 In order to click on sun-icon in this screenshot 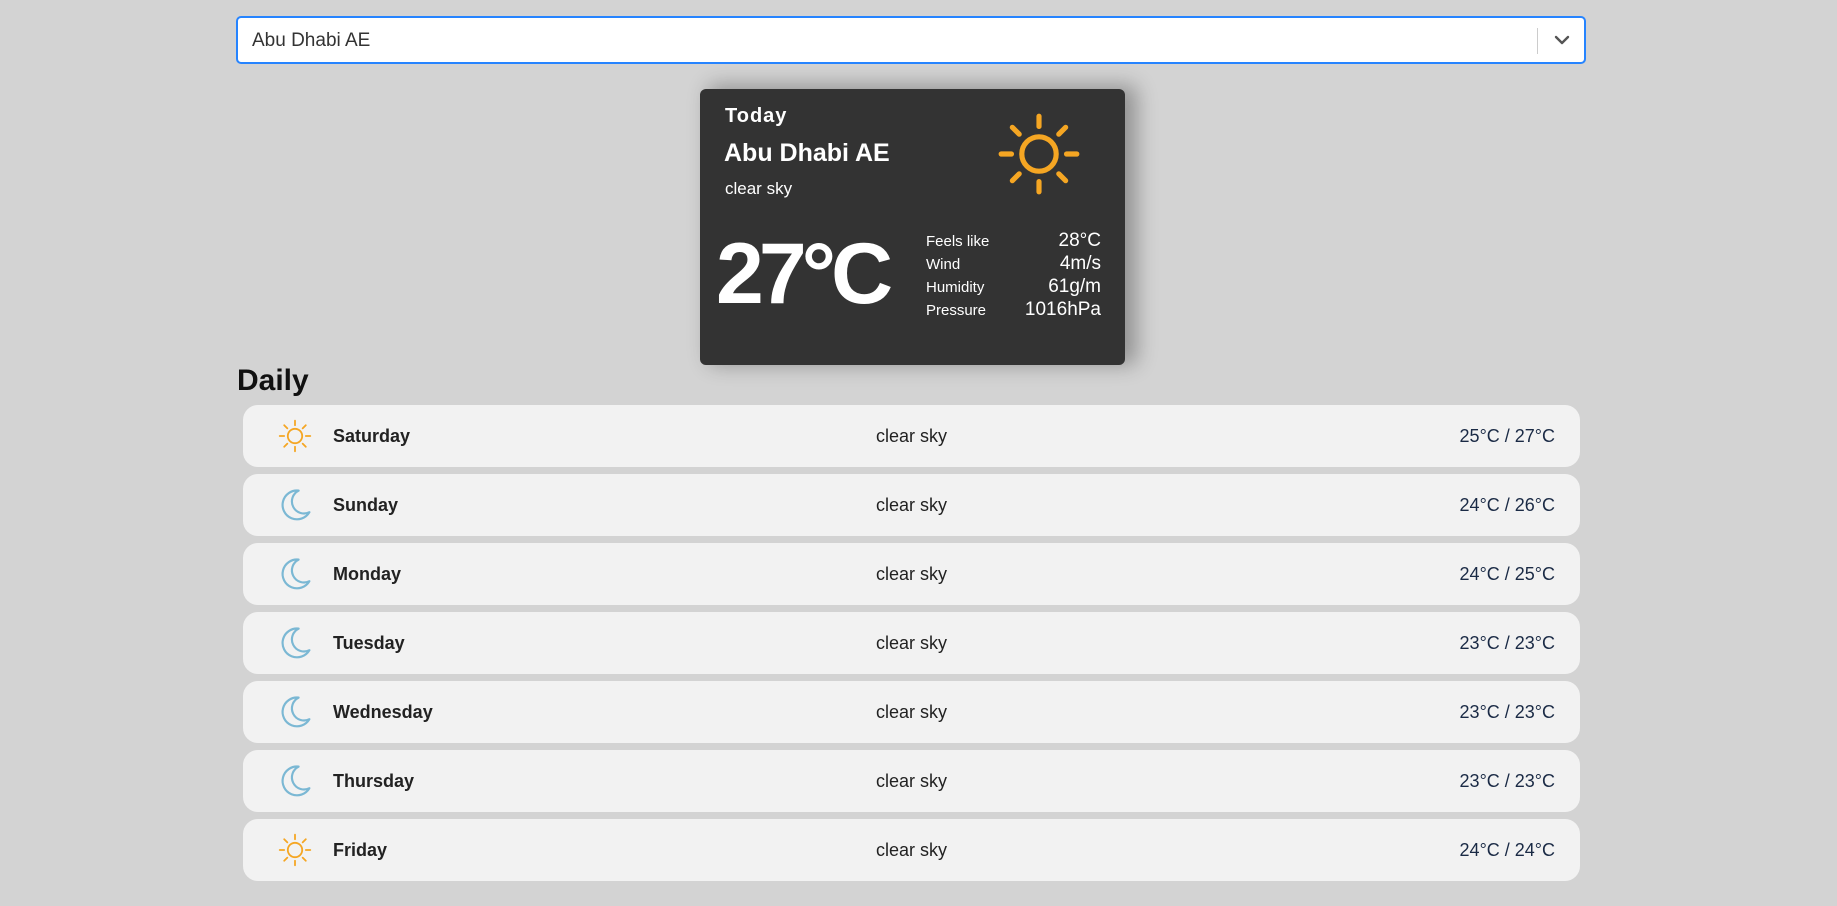, I will do `click(1039, 154)`.